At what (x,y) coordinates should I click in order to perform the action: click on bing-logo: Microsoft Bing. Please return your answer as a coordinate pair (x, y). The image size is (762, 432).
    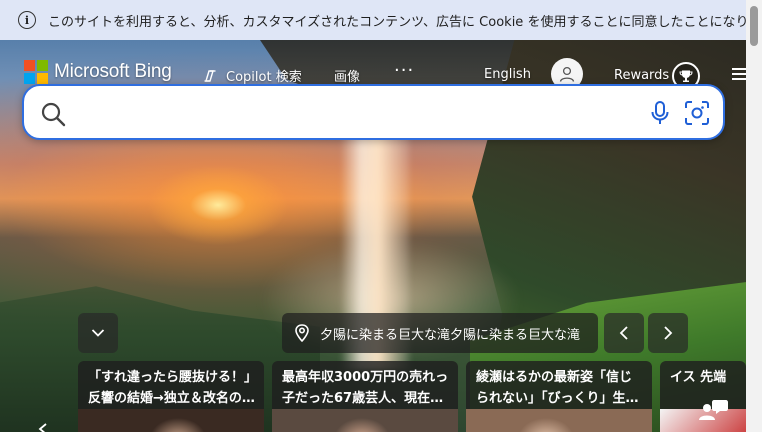
    Looking at the image, I should click on (98, 72).